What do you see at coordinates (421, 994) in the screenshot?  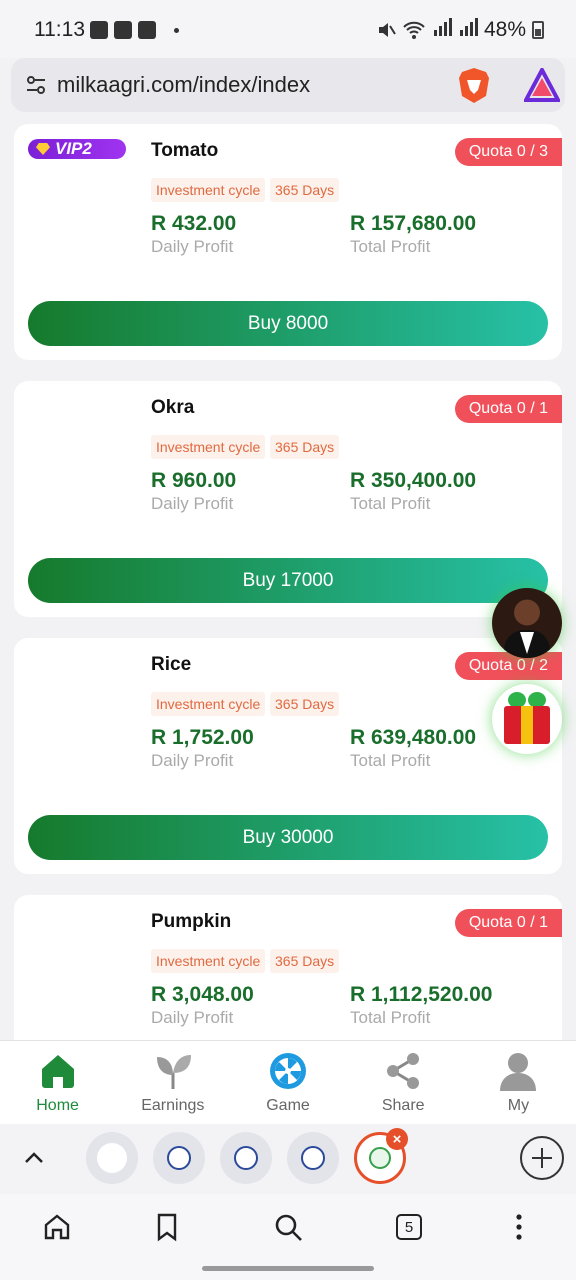 I see `total-profit-value: R 1,112,520.00` at bounding box center [421, 994].